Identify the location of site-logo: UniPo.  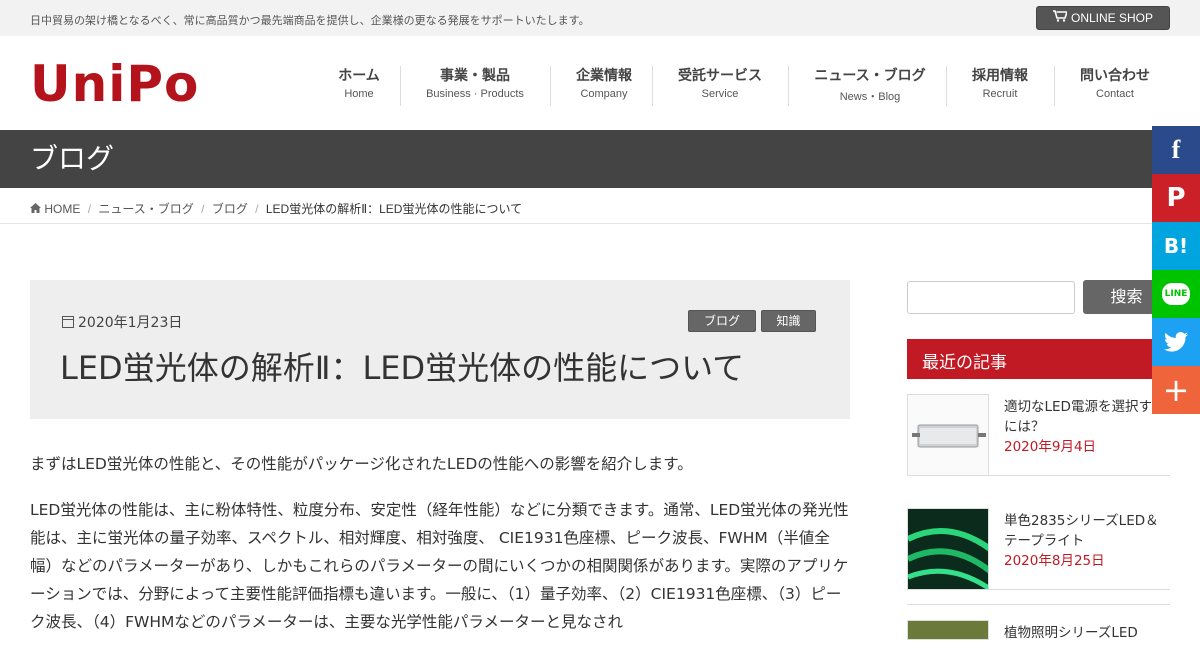
(114, 84).